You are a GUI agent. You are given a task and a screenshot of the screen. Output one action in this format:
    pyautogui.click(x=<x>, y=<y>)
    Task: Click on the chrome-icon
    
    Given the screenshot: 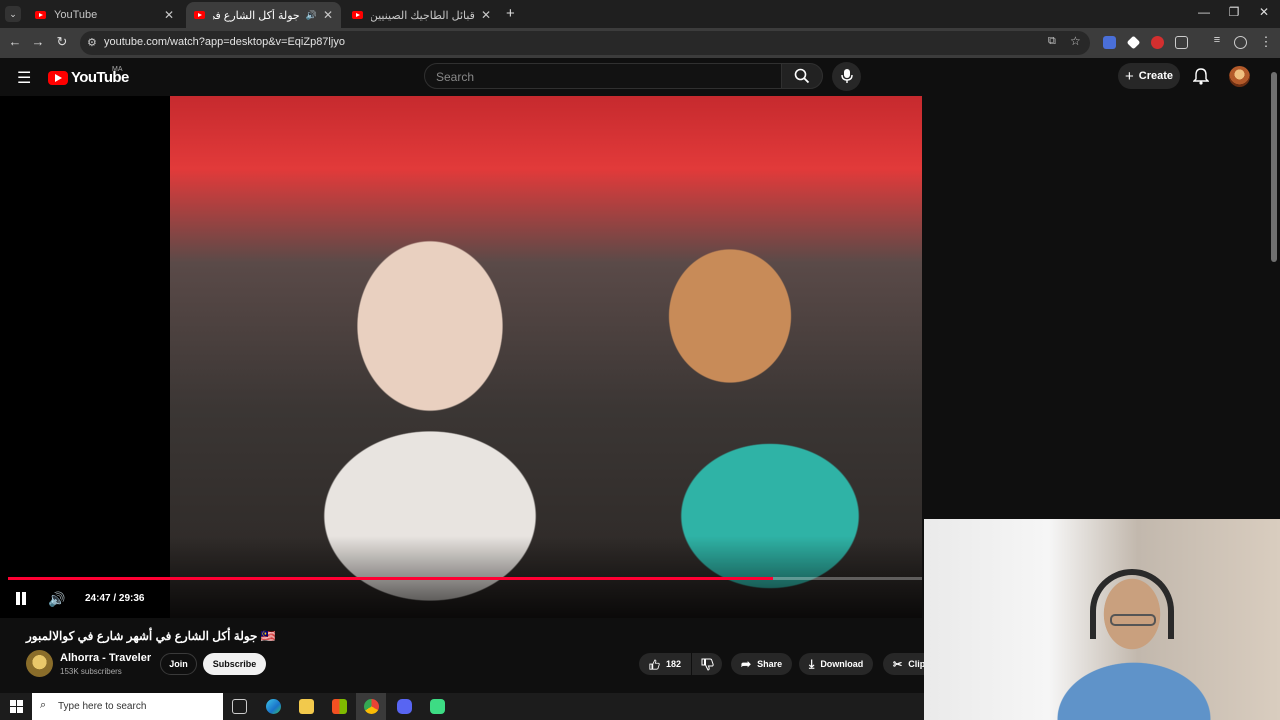 What is the action you would take?
    pyautogui.click(x=371, y=706)
    